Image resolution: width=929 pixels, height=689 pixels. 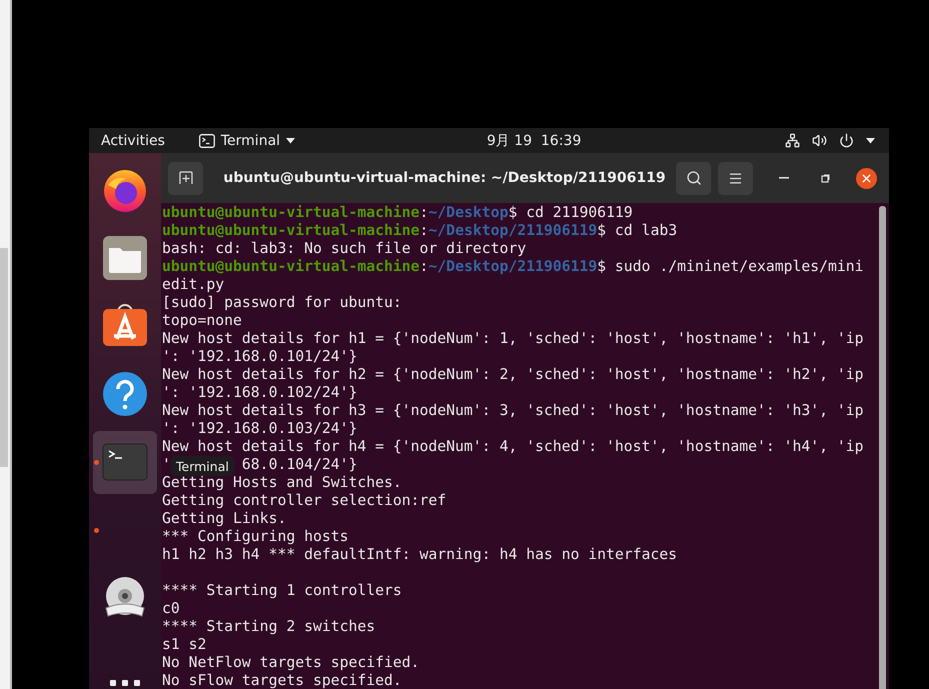 What do you see at coordinates (250, 140) in the screenshot?
I see `app-menu: Terminal` at bounding box center [250, 140].